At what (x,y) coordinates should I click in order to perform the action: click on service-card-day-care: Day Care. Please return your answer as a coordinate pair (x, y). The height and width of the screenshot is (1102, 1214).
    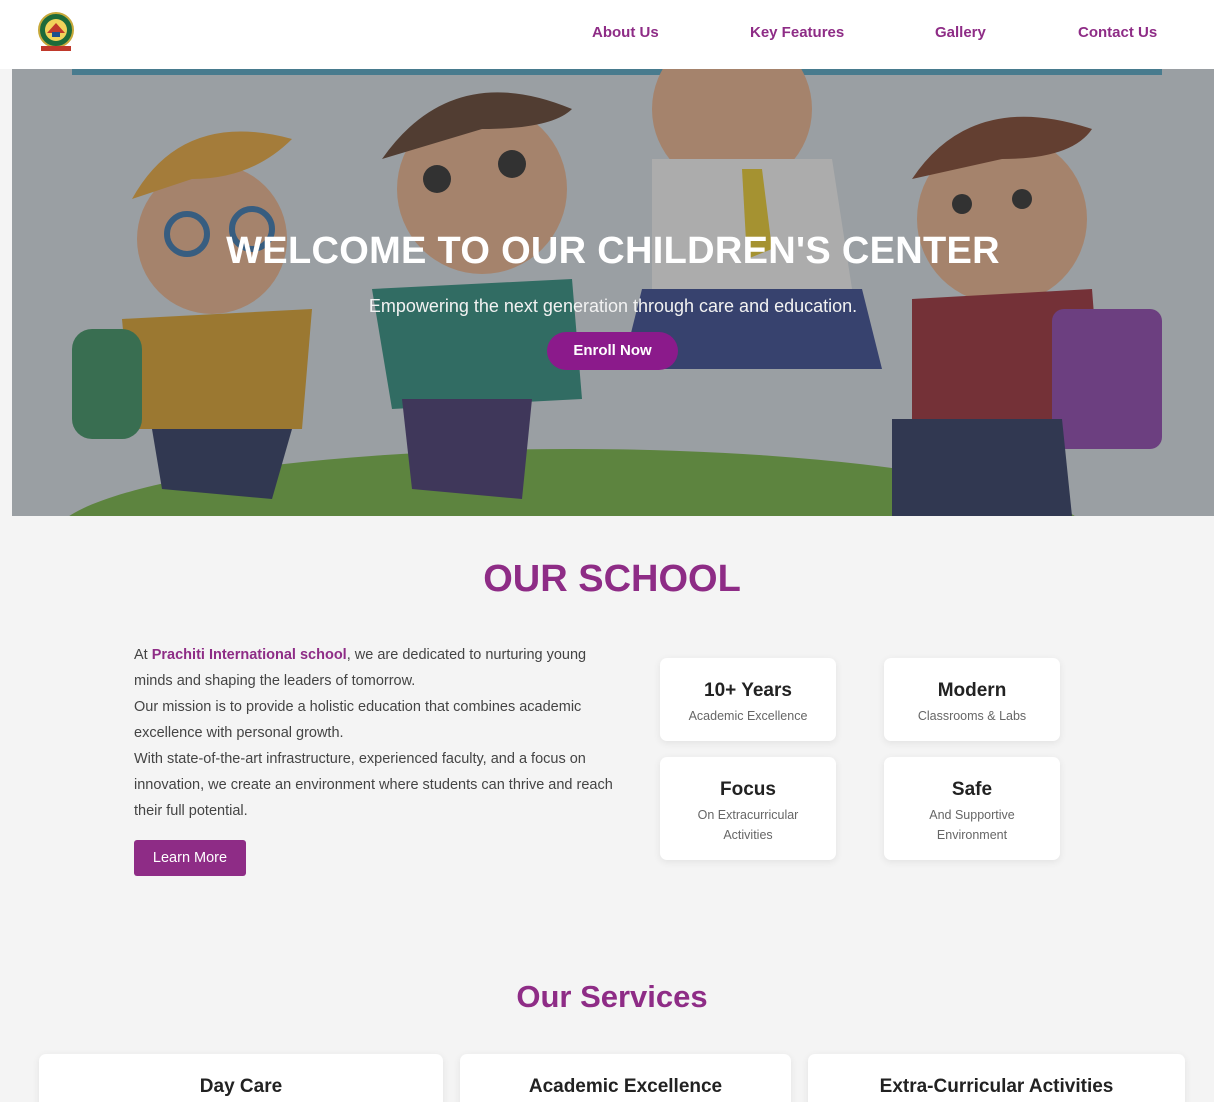
    Looking at the image, I should click on (241, 1078).